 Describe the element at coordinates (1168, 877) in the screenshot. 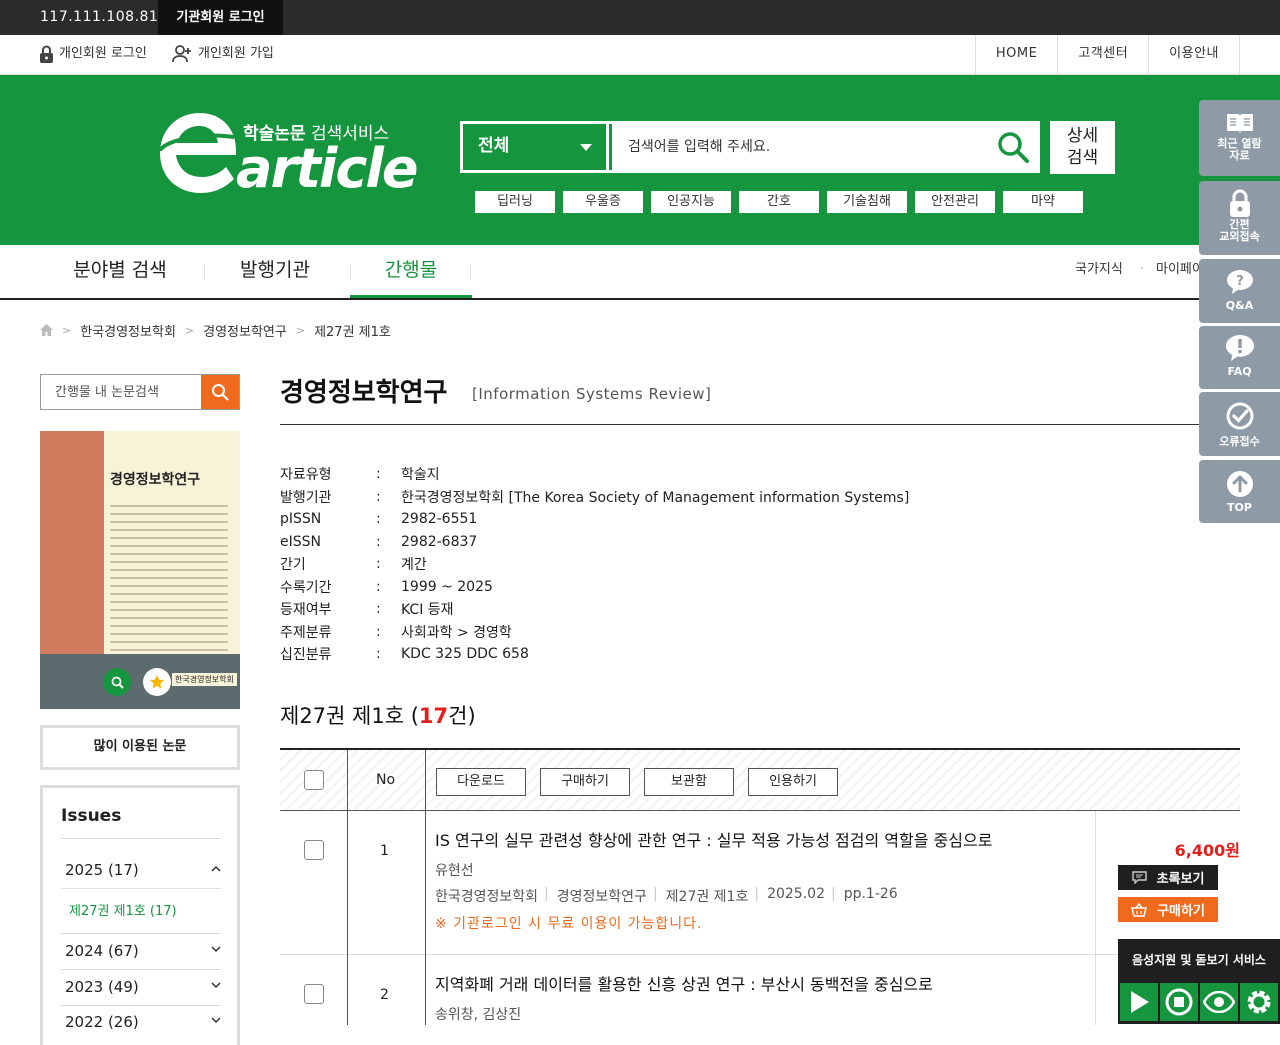

I see `abstract-button: 초록보기` at that location.